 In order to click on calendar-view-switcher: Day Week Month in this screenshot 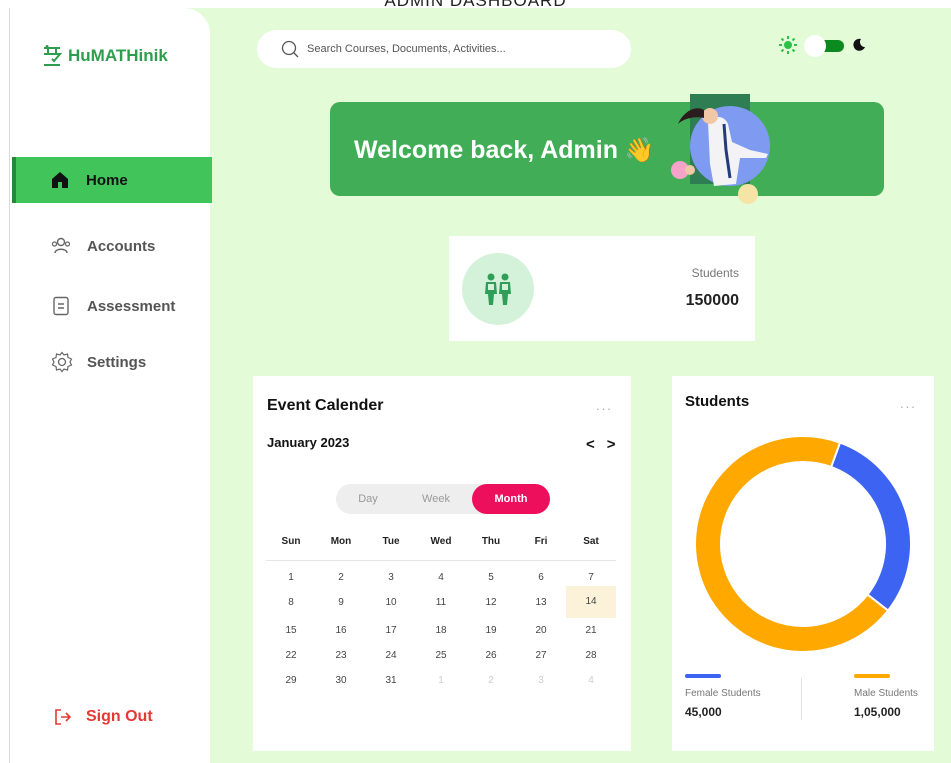, I will do `click(443, 499)`.